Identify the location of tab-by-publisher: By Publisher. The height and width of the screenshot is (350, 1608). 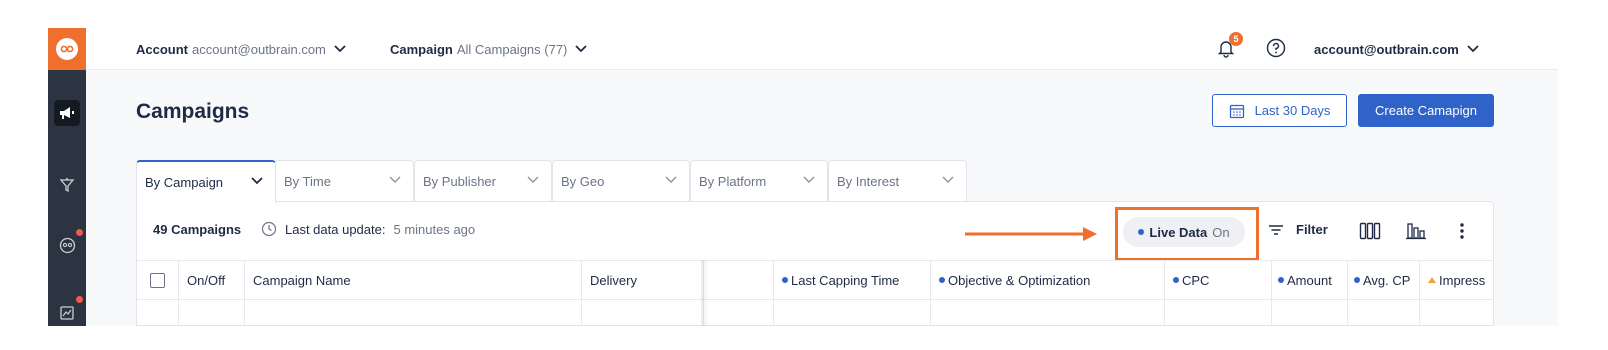
(483, 181).